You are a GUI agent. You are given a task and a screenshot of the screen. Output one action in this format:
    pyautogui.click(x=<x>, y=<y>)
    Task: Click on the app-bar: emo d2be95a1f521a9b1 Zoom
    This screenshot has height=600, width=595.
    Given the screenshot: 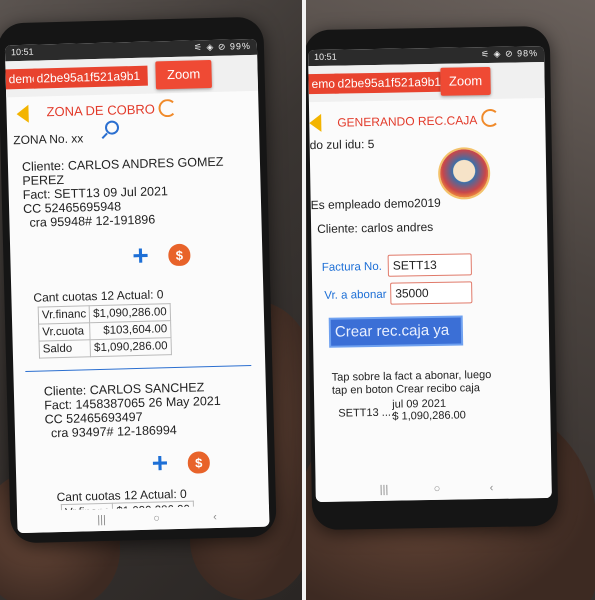 What is the action you would take?
    pyautogui.click(x=426, y=82)
    